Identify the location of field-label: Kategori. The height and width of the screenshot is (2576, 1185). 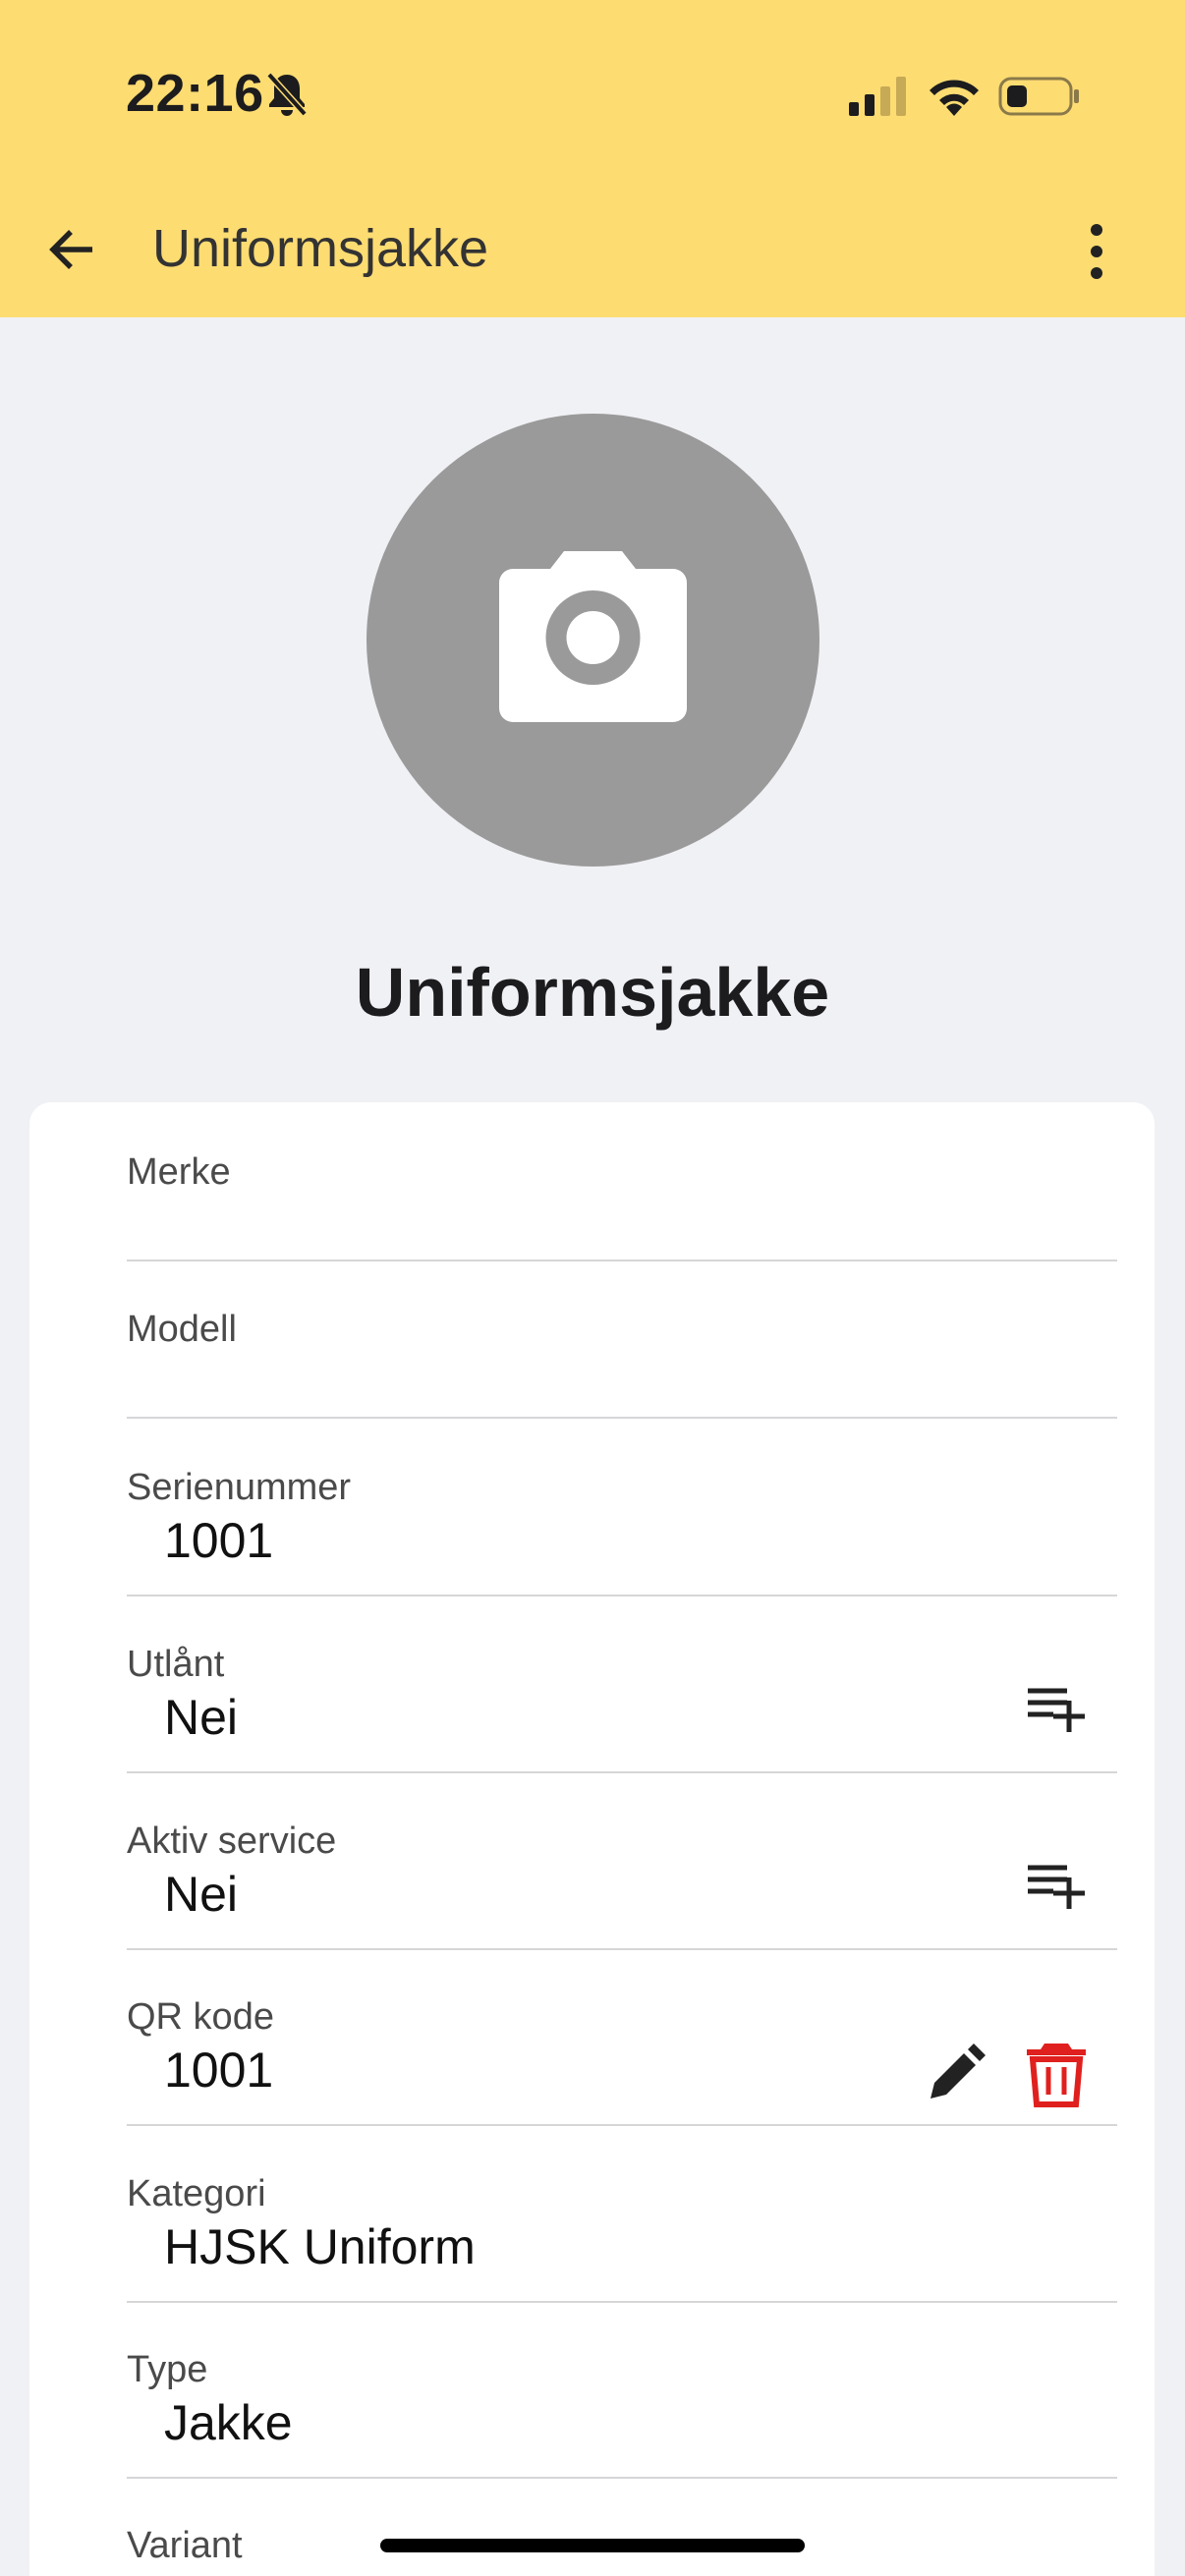
(197, 2193).